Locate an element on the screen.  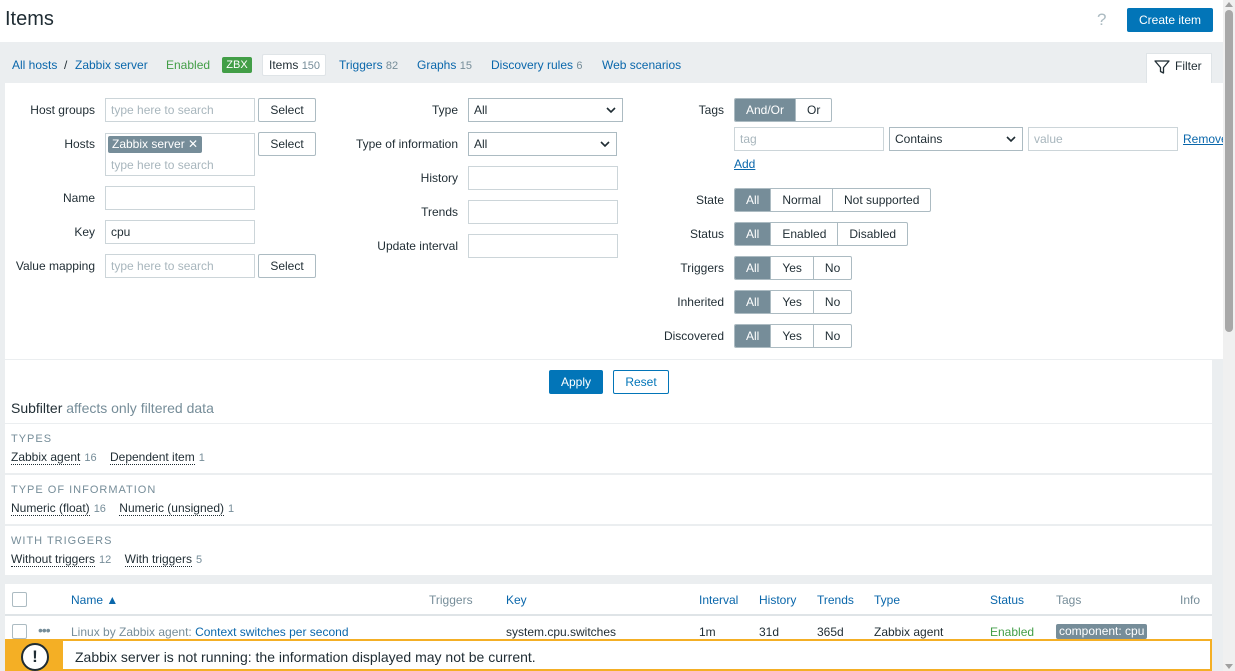
state-toggle: All Normal Not supported is located at coordinates (833, 200).